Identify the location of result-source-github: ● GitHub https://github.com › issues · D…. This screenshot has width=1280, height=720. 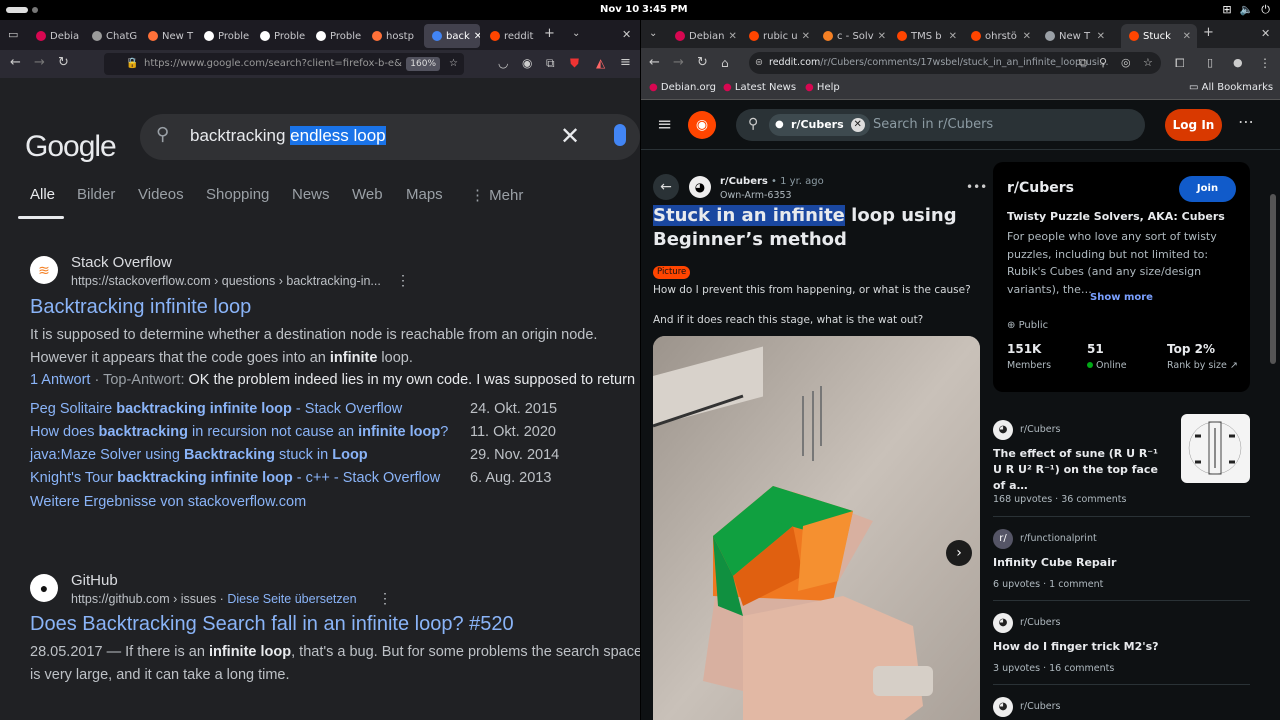
(330, 591).